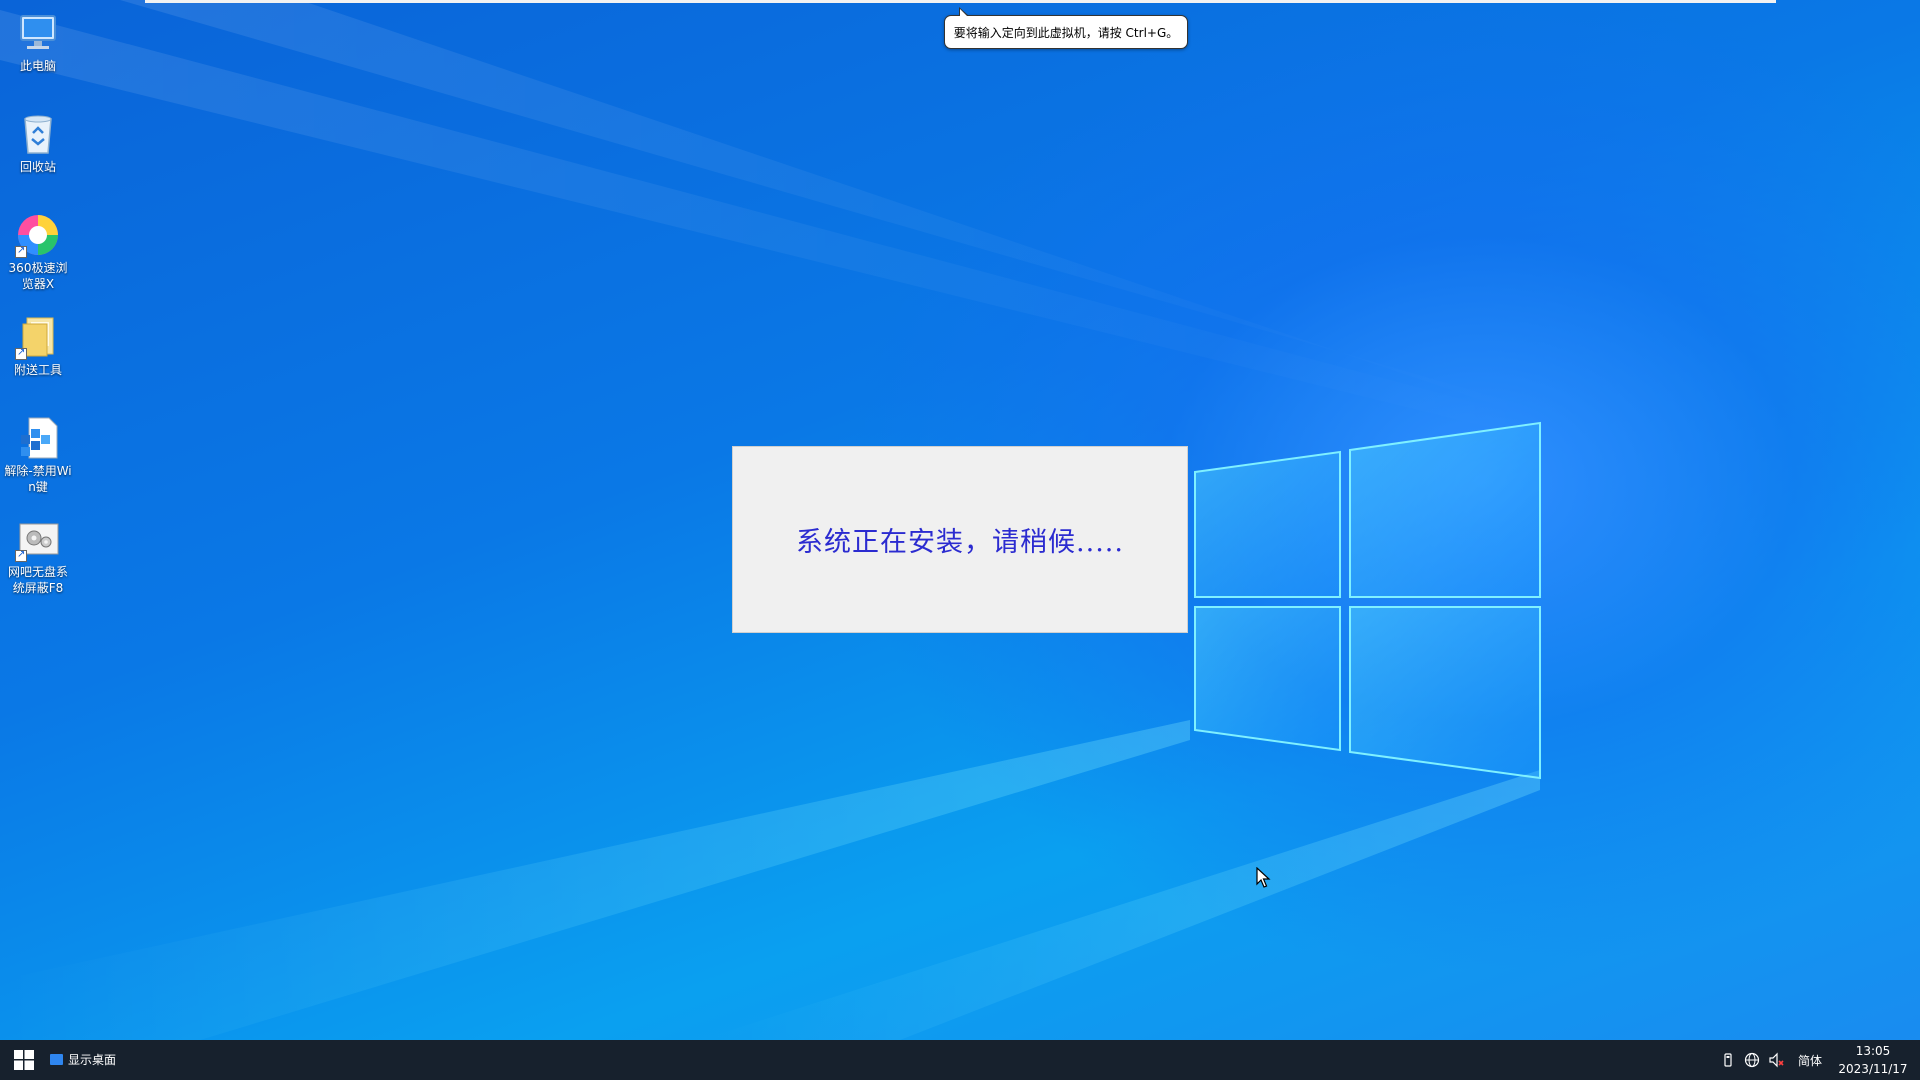 Image resolution: width=1920 pixels, height=1080 pixels. I want to click on desktop-icon-label: 解除-禁用Win键, so click(38, 479).